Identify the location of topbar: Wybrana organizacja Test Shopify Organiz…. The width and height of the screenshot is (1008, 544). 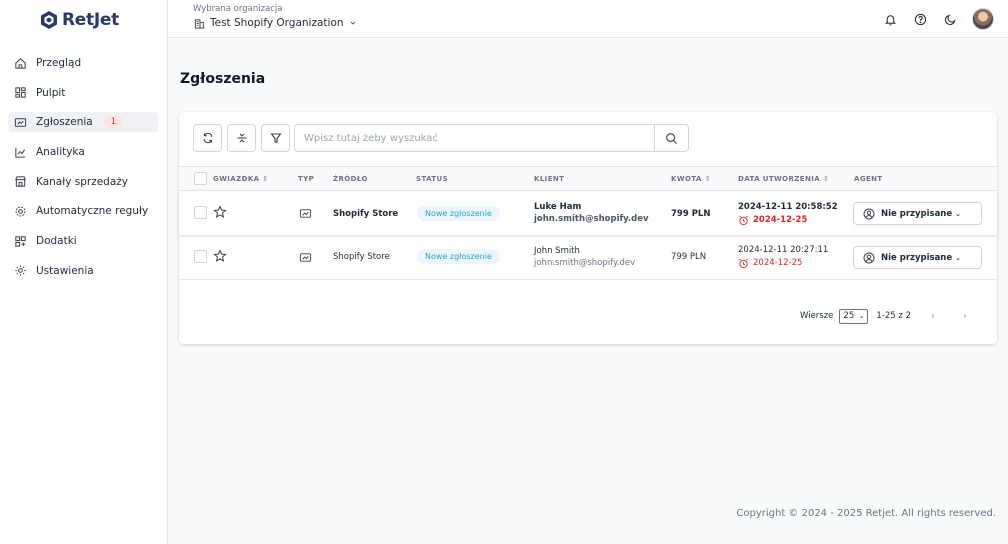
(588, 19).